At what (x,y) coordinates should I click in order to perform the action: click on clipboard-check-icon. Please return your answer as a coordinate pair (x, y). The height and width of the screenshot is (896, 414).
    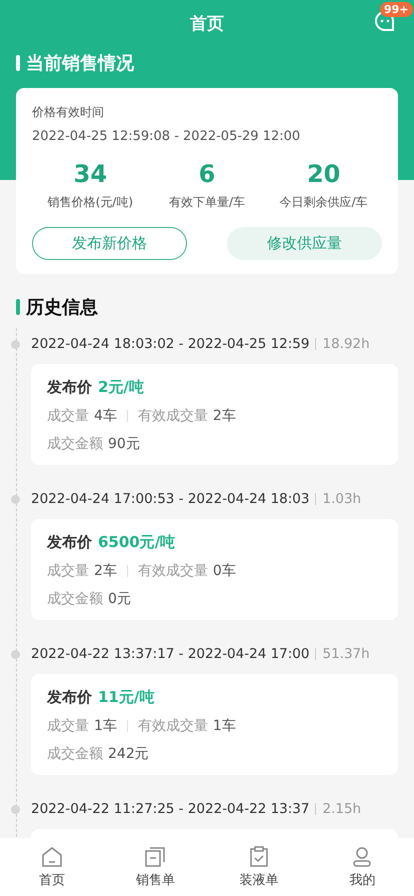
    Looking at the image, I should click on (259, 857).